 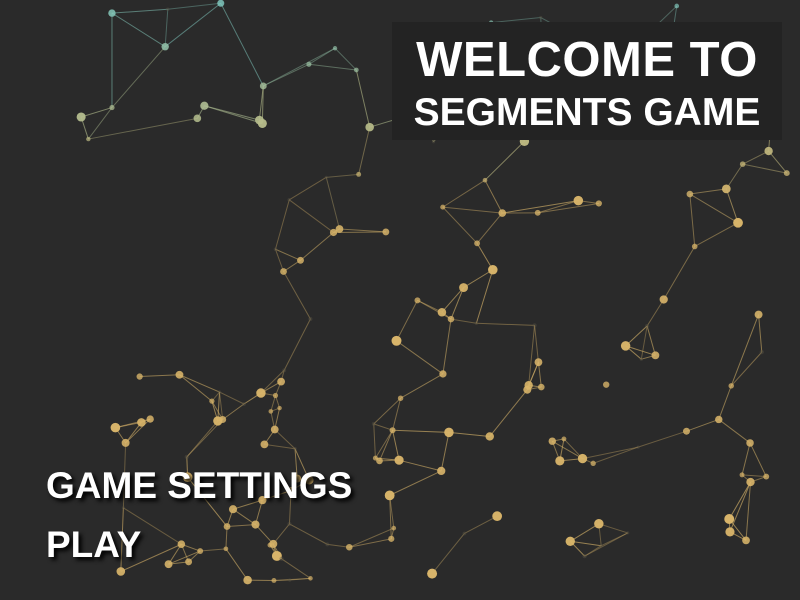 What do you see at coordinates (587, 112) in the screenshot?
I see `title-line-2: SEGMENTS GAME` at bounding box center [587, 112].